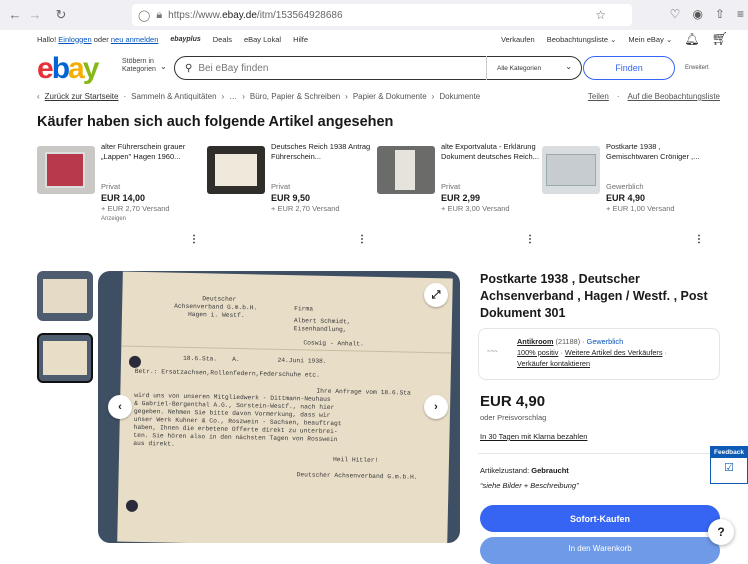  I want to click on condition-description: “siehe Bilder + Beschreibung”, so click(529, 485).